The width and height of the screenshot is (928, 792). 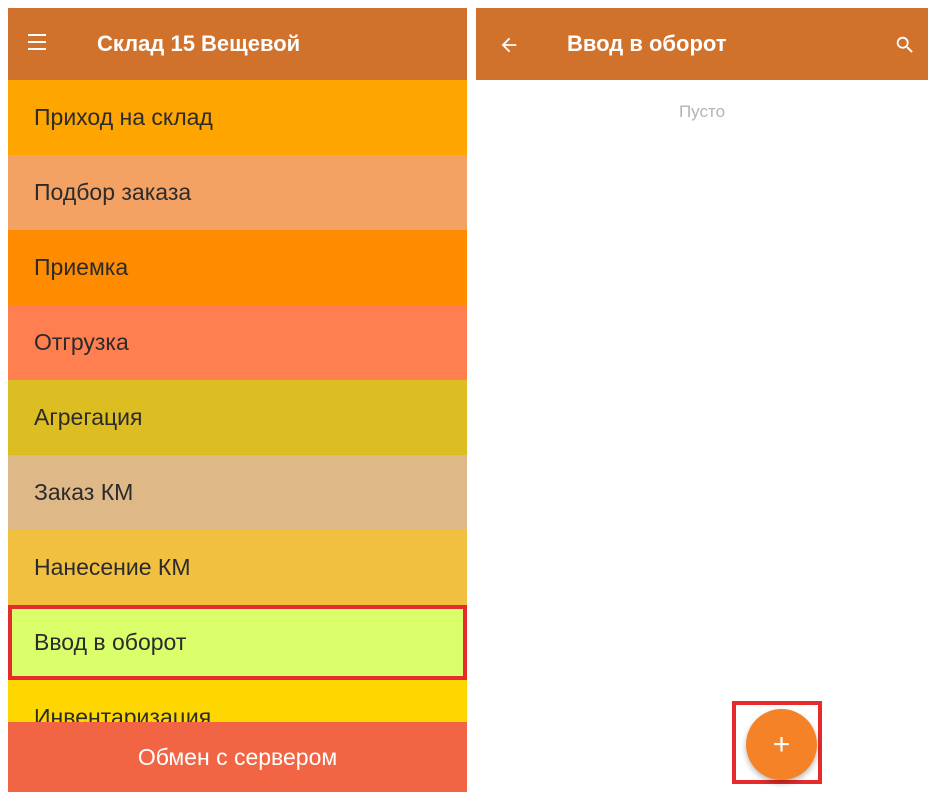 I want to click on hamburger-icon, so click(x=37, y=42).